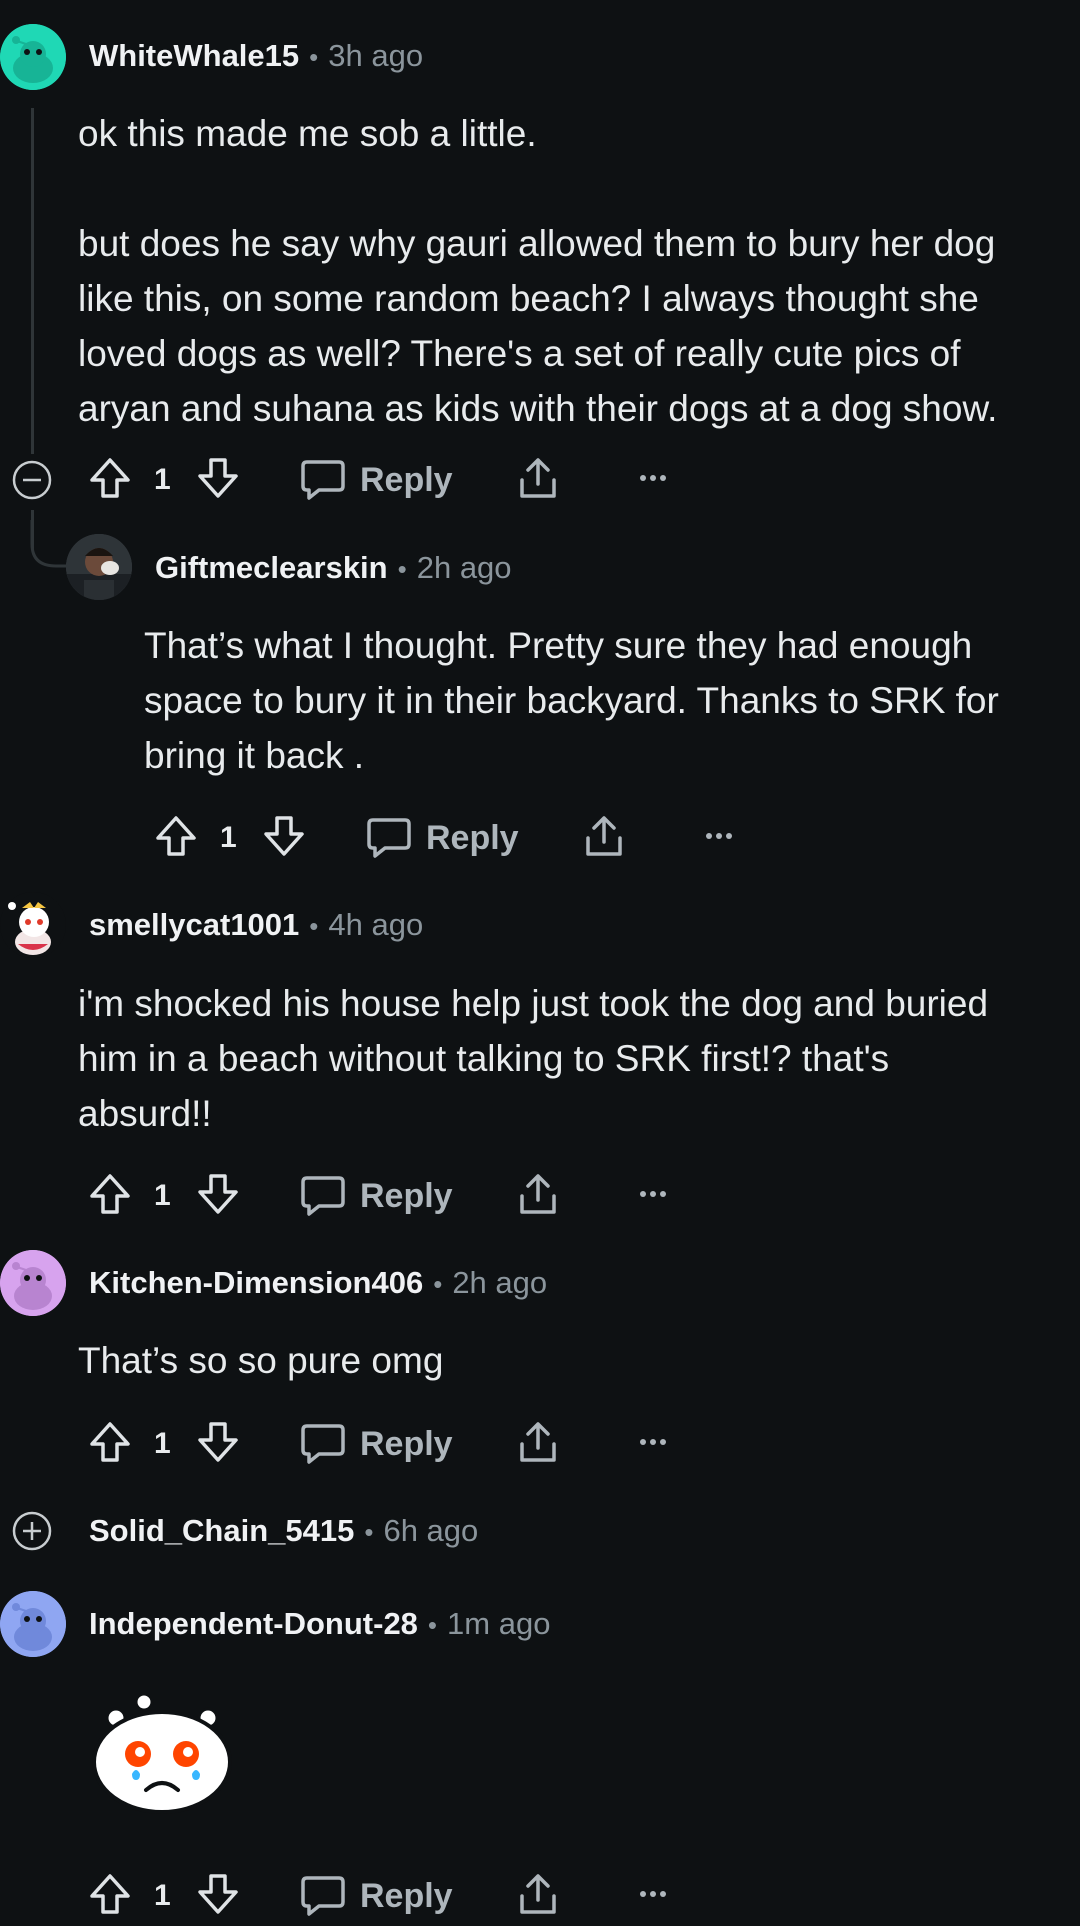  I want to click on timestamp: 6h ago, so click(431, 1530).